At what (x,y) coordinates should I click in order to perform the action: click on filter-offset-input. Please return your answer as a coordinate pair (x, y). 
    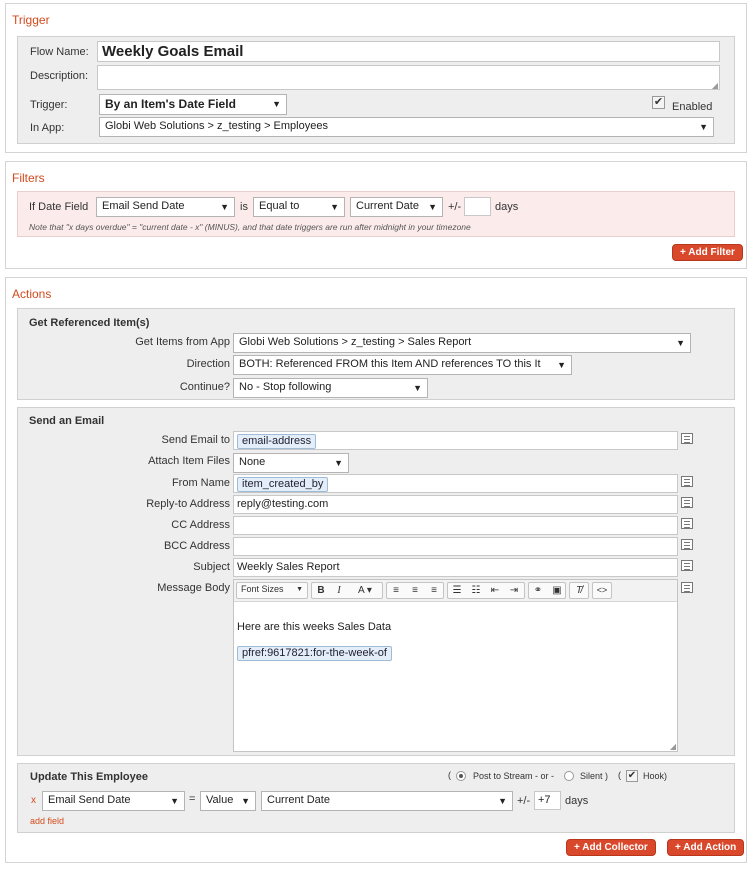
    Looking at the image, I should click on (477, 206).